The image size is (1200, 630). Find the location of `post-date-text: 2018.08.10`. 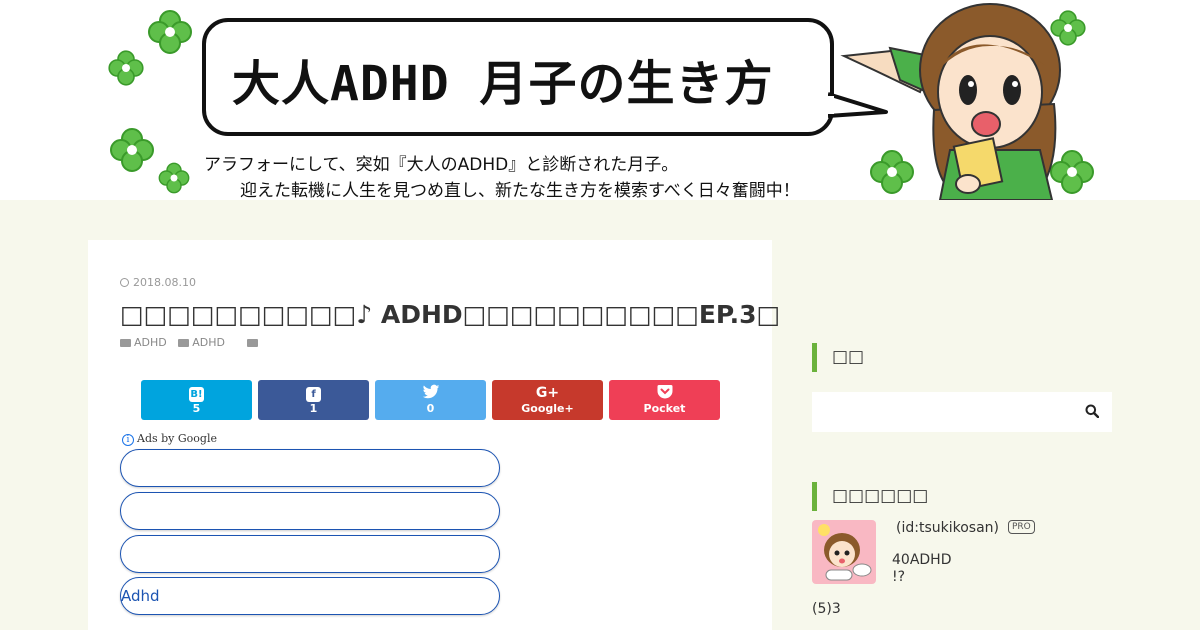

post-date-text: 2018.08.10 is located at coordinates (164, 282).